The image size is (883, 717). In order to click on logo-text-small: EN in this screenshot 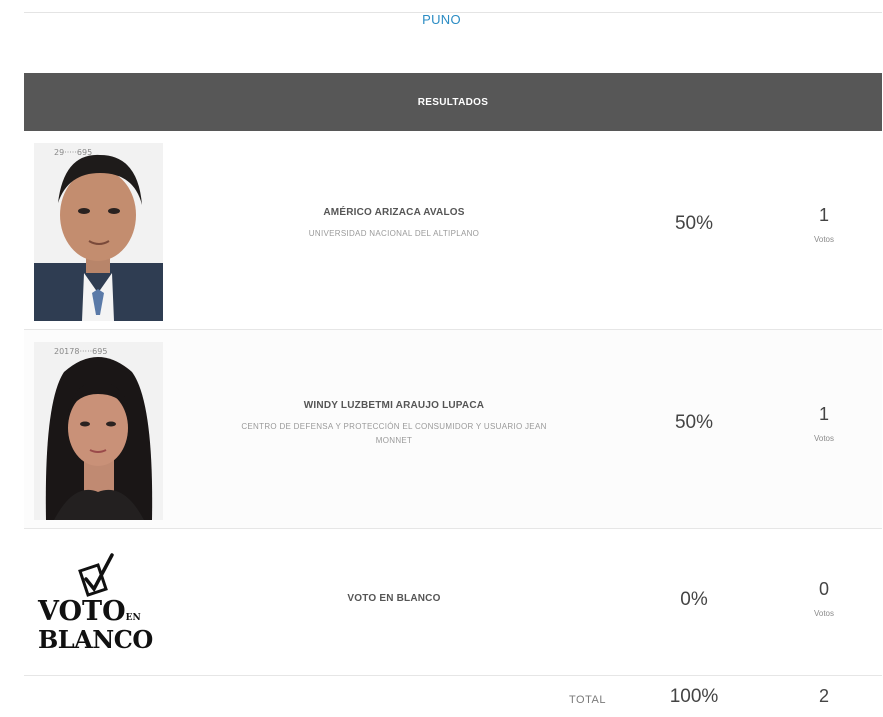, I will do `click(133, 618)`.